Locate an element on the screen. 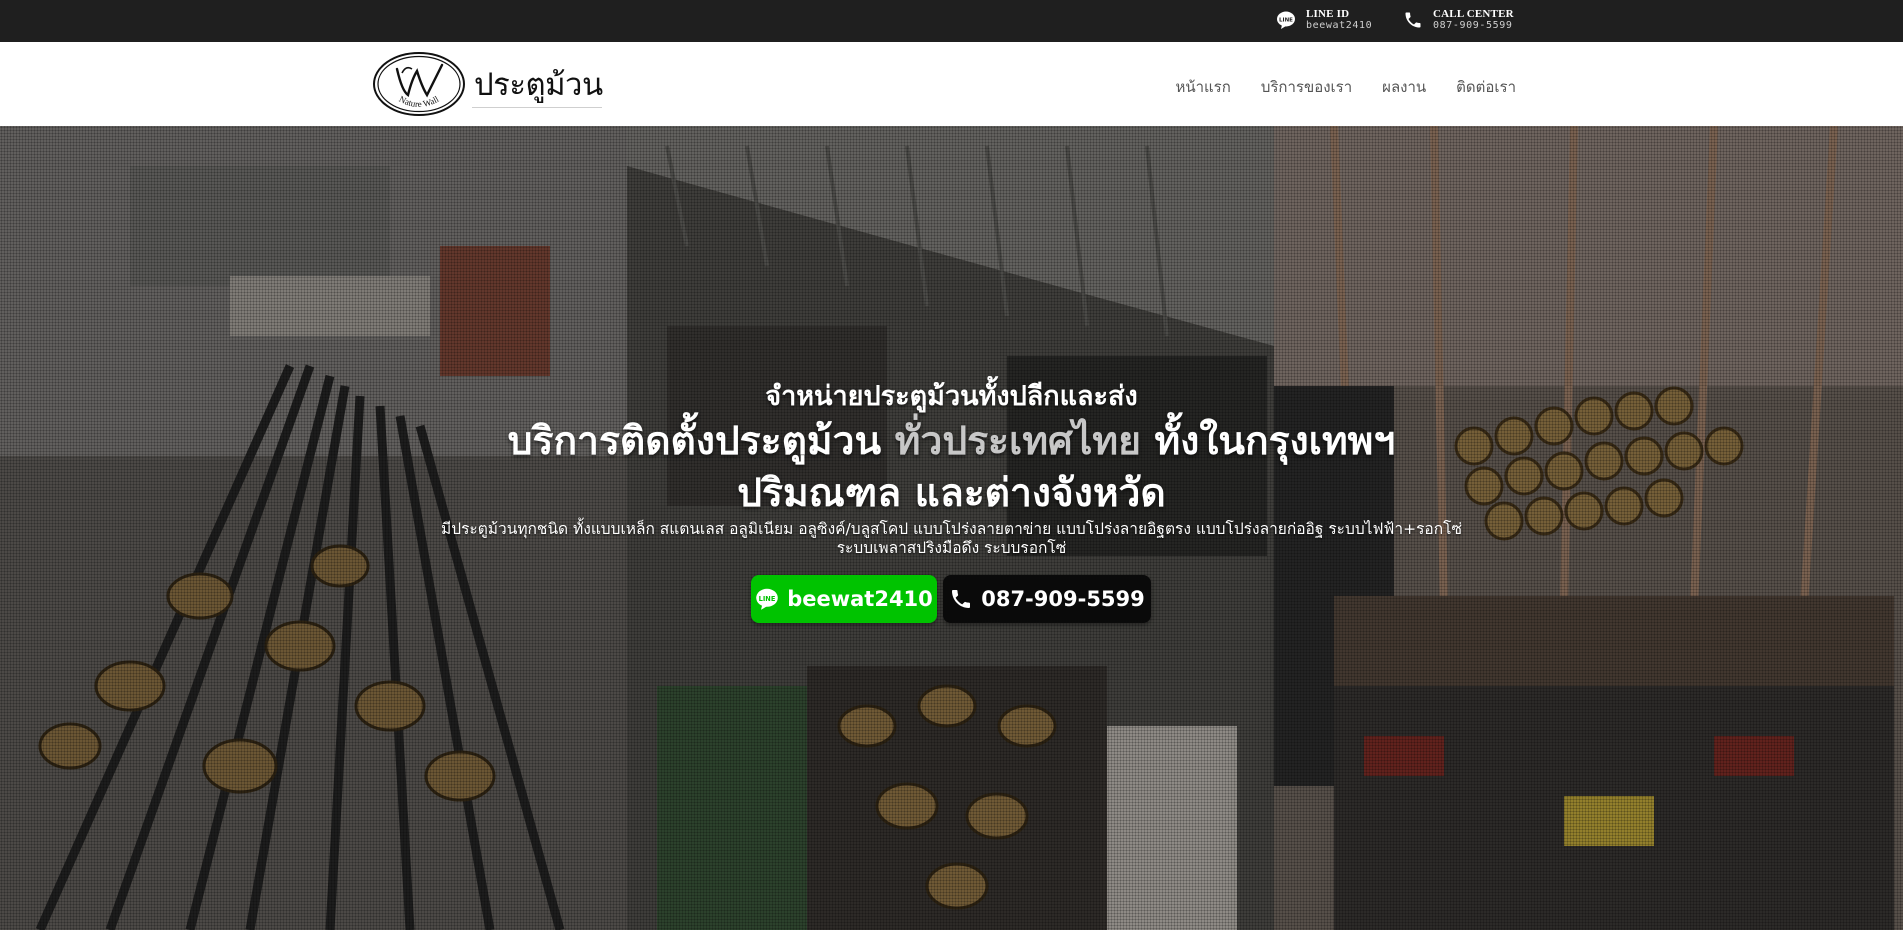 Image resolution: width=1903 pixels, height=930 pixels. topbar-line-value: beewat2410 is located at coordinates (1339, 25).